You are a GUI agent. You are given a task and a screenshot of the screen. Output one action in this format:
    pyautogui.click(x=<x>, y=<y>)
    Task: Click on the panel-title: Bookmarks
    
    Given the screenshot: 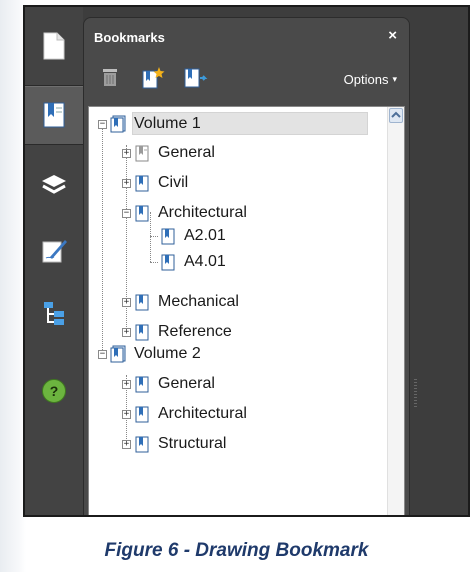 What is the action you would take?
    pyautogui.click(x=129, y=37)
    